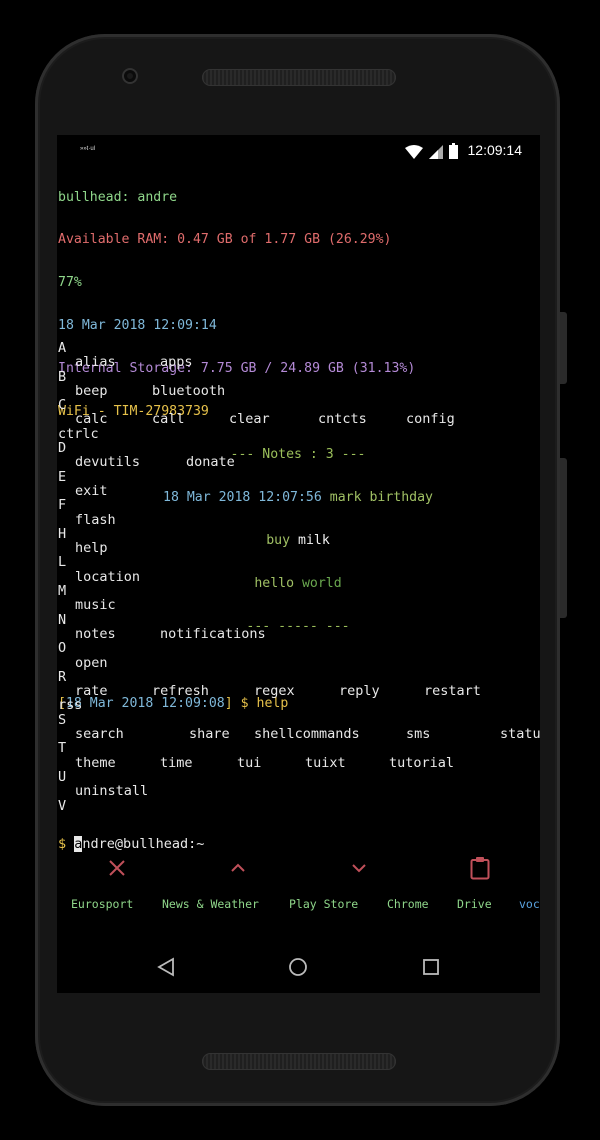 The image size is (600, 1140). I want to click on help-command-row: alias apps, so click(298, 362).